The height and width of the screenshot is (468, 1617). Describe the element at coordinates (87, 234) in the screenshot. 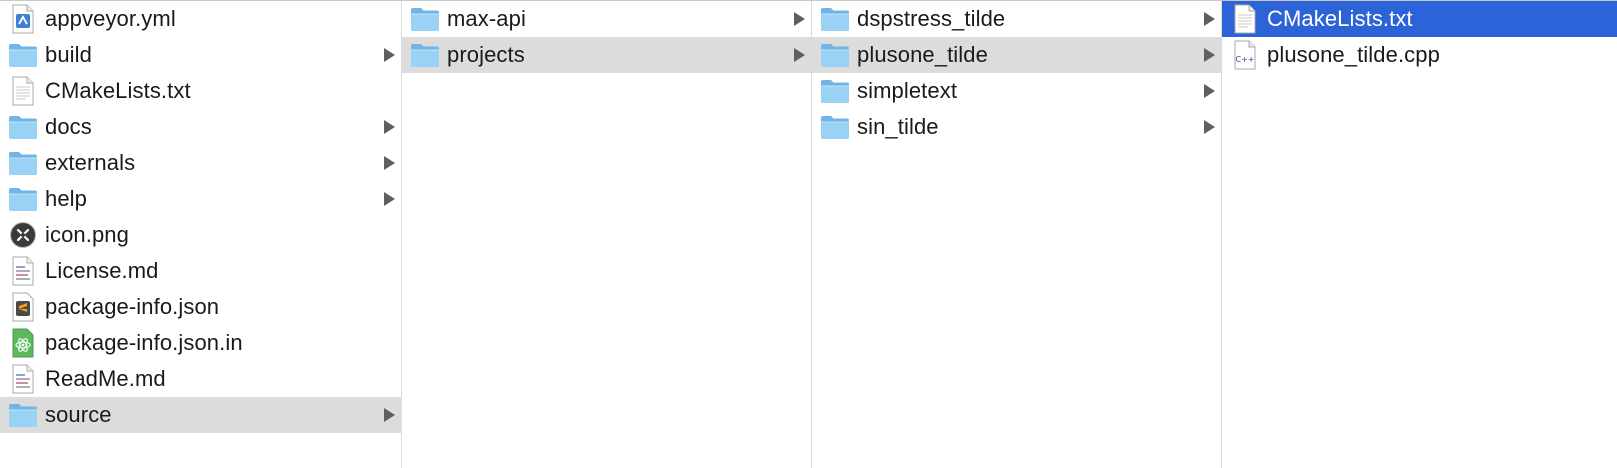

I see `item-label: icon.png` at that location.